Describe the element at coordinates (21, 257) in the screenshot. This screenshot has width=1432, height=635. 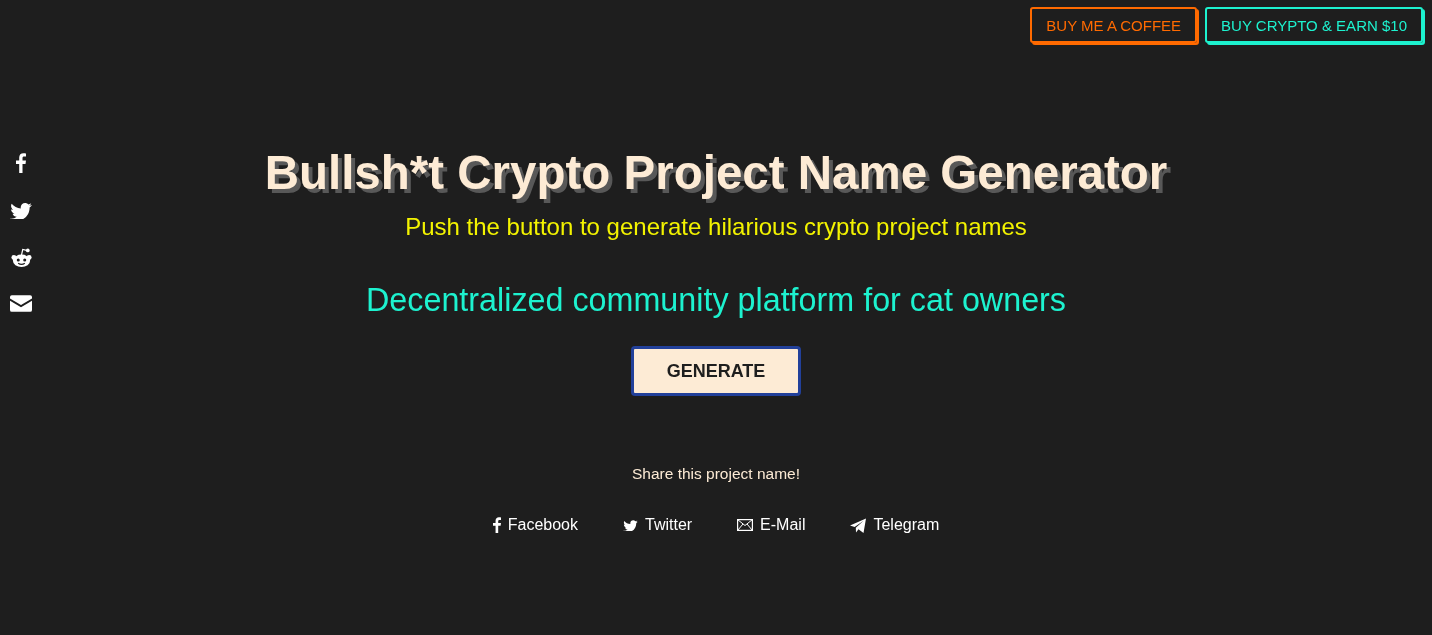
I see `reddit-icon` at that location.